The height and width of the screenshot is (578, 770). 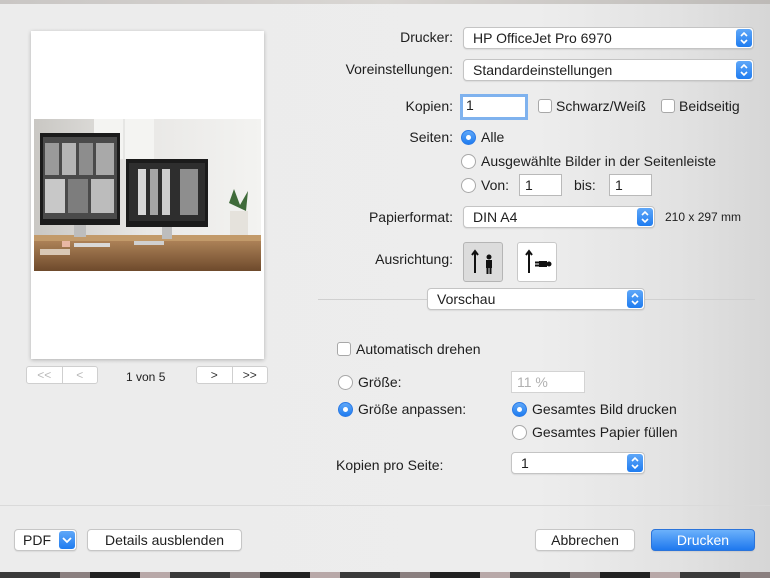 What do you see at coordinates (493, 137) in the screenshot?
I see `pages-all-label: Alle` at bounding box center [493, 137].